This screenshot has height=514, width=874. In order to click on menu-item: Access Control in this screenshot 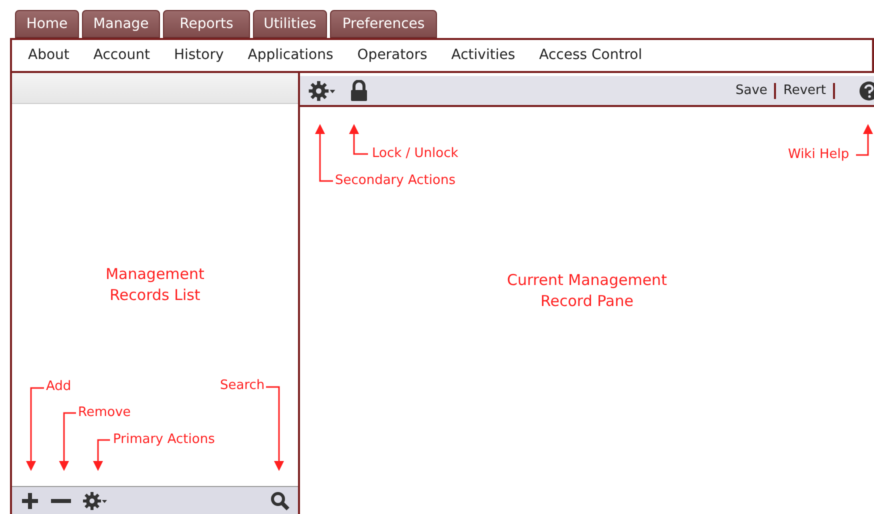, I will do `click(590, 55)`.